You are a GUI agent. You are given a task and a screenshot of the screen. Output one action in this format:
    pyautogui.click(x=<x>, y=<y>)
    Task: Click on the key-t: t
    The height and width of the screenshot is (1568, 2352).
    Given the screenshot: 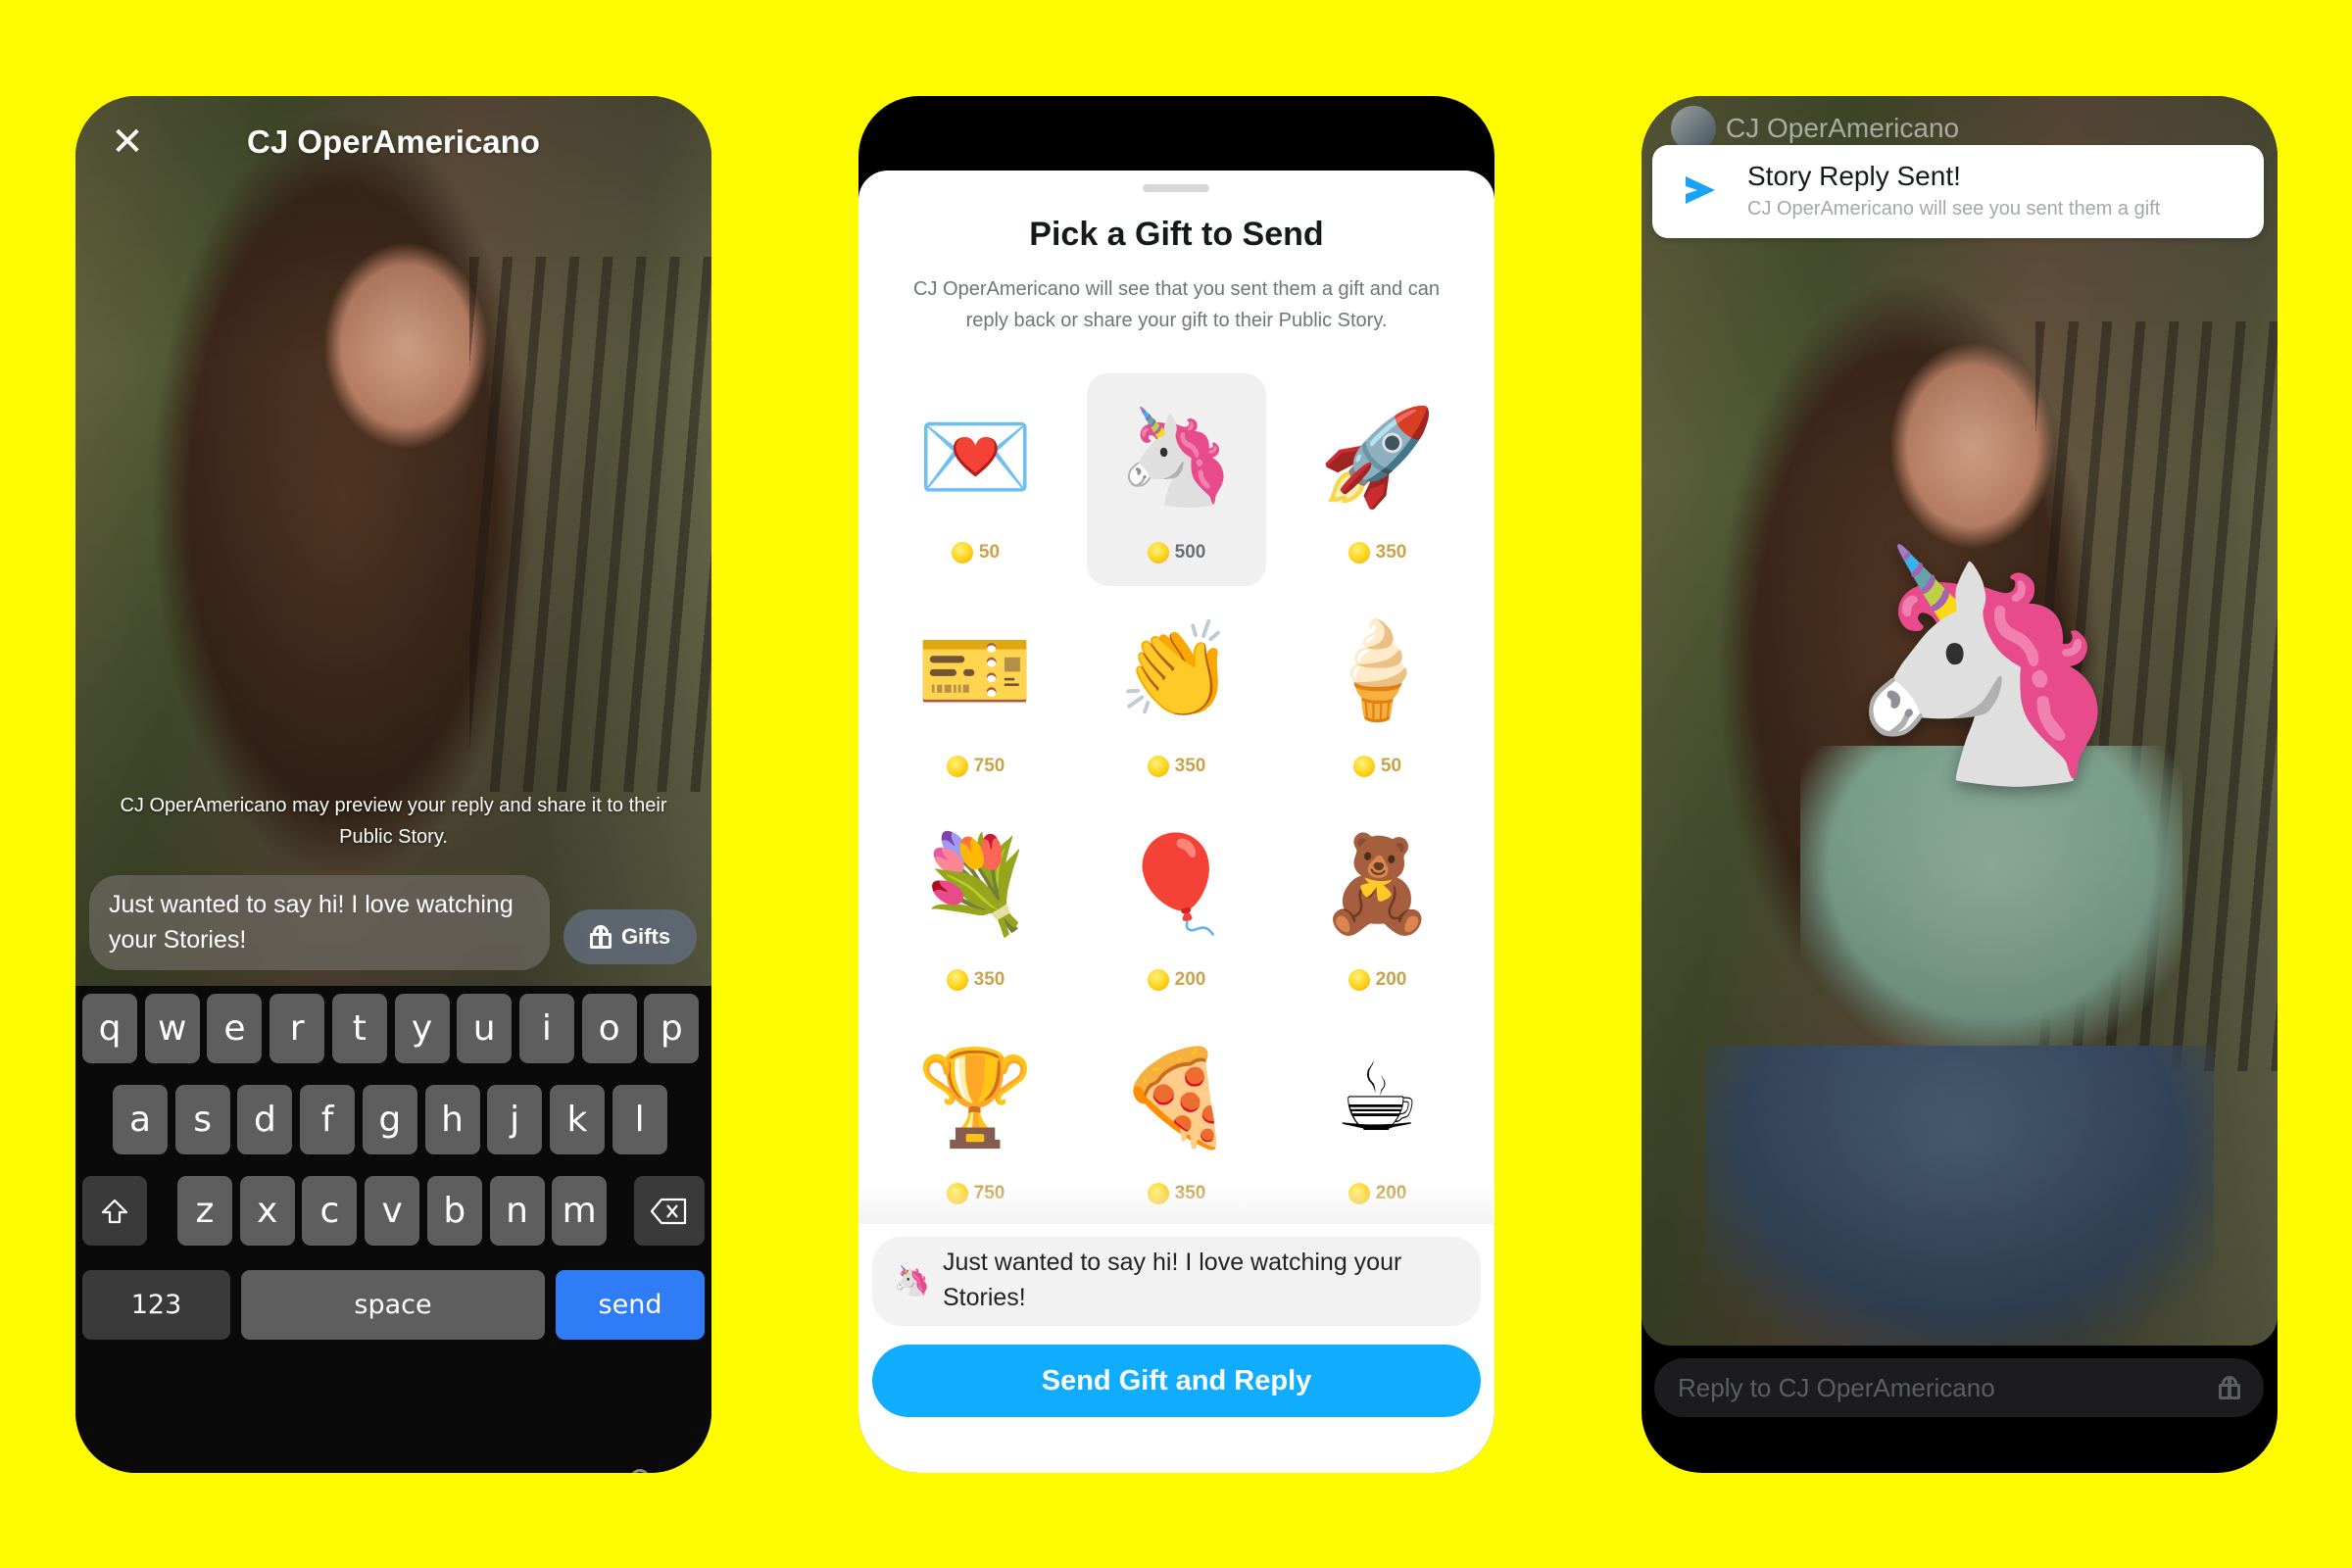 What is the action you would take?
    pyautogui.click(x=359, y=1028)
    